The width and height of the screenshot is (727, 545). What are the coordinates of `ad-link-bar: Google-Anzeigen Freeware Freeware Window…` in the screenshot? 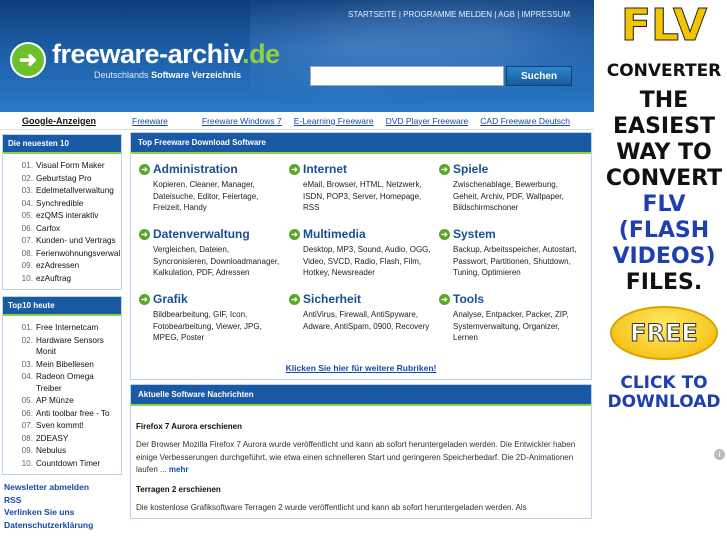 It's located at (297, 121).